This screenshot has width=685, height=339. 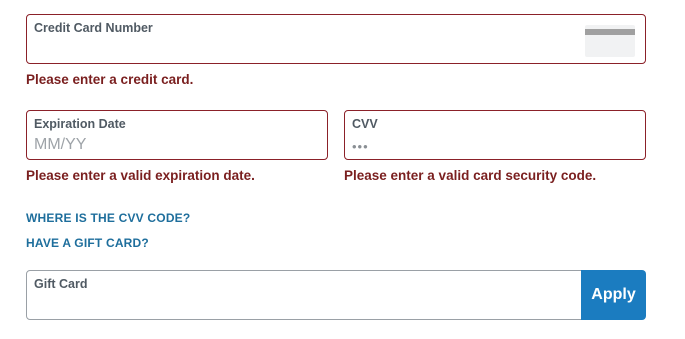 What do you see at coordinates (93, 28) in the screenshot?
I see `card-number-label: Credit Card Number` at bounding box center [93, 28].